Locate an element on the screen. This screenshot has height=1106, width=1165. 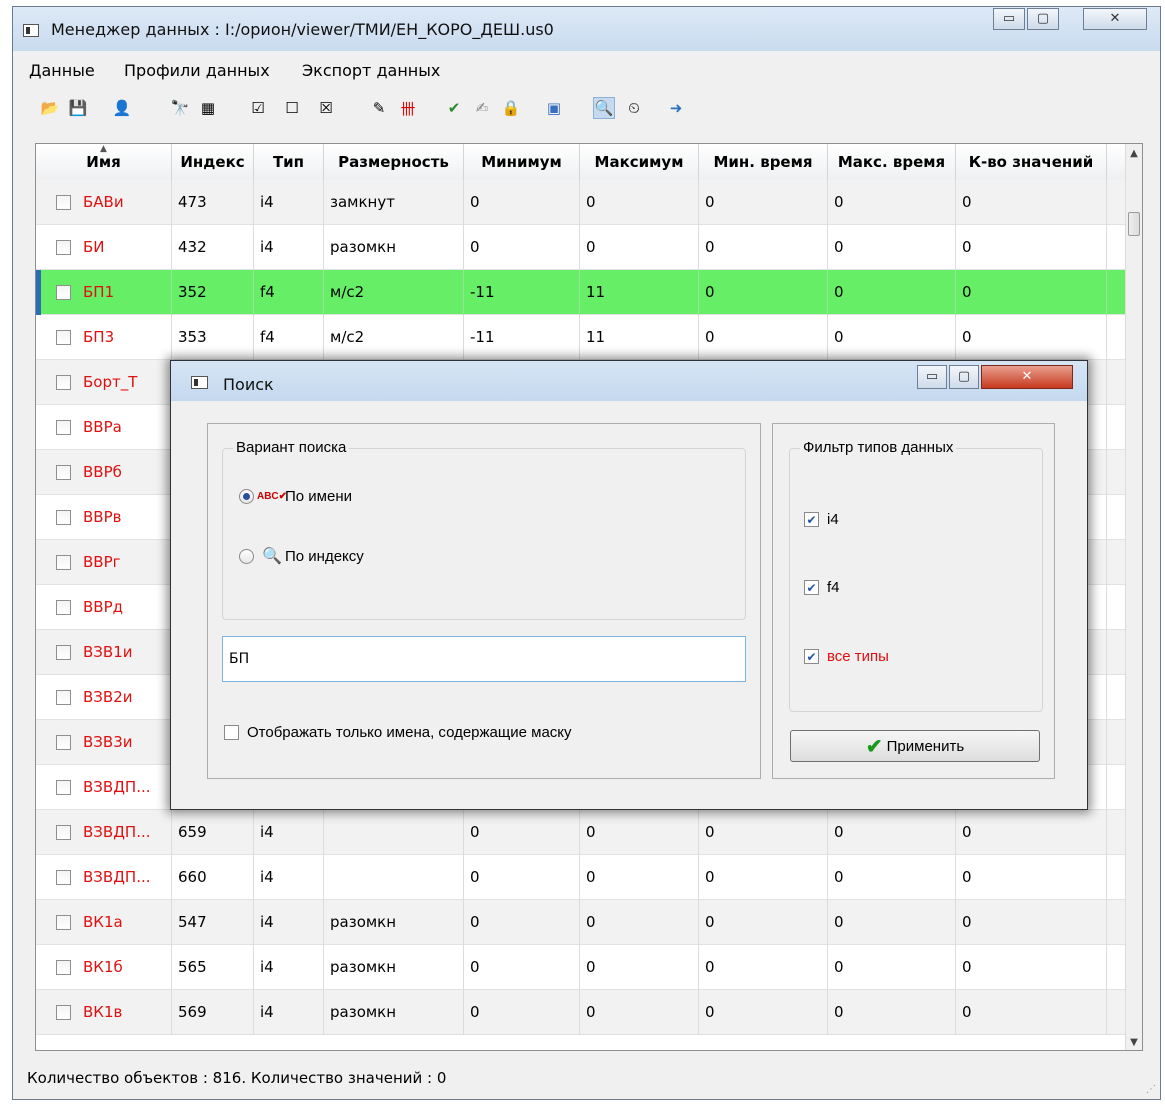
cell-max: 0 is located at coordinates (639, 202).